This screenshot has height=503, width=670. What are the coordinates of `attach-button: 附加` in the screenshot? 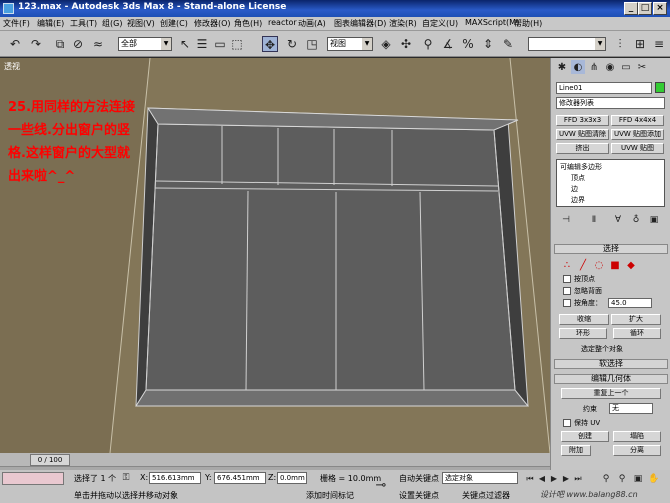 It's located at (576, 450).